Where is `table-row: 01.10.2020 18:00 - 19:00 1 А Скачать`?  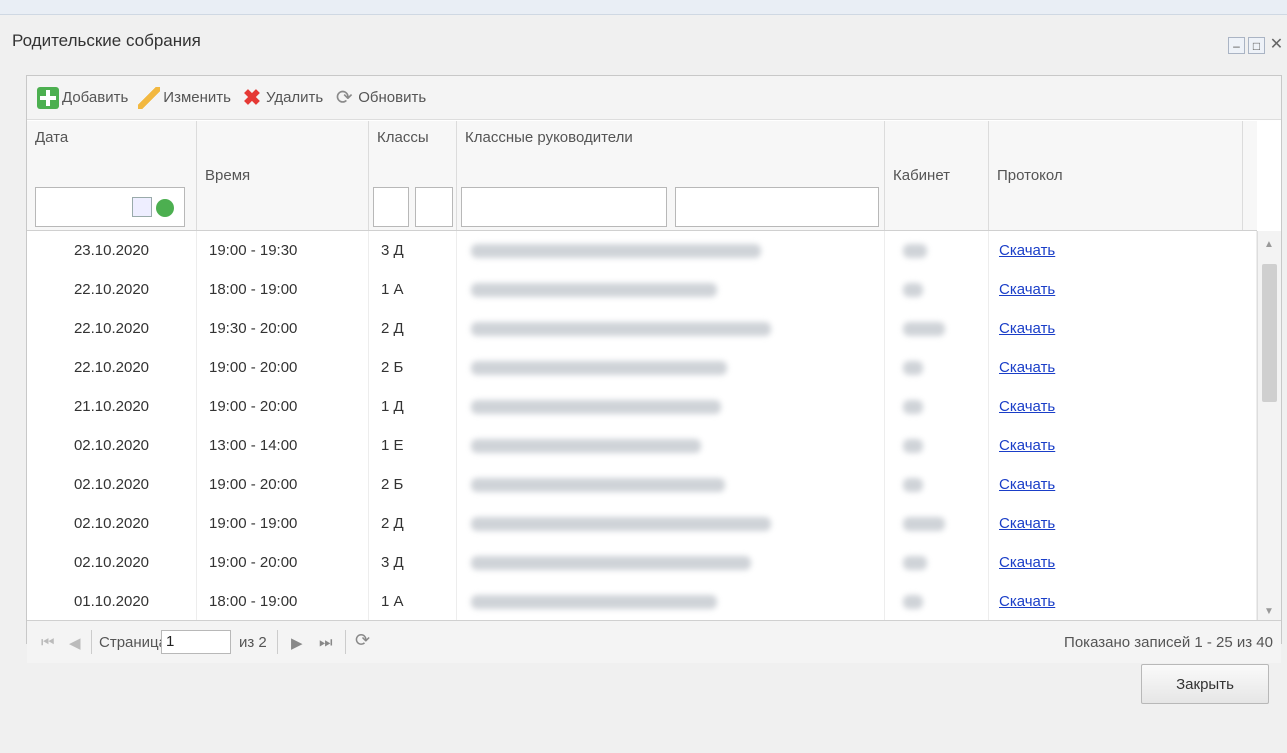
table-row: 01.10.2020 18:00 - 19:00 1 А Скачать is located at coordinates (642, 601).